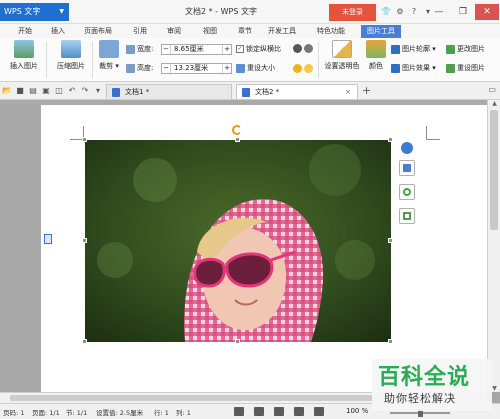 This screenshot has width=500, height=419. I want to click on tab-review: 审阅, so click(174, 31).